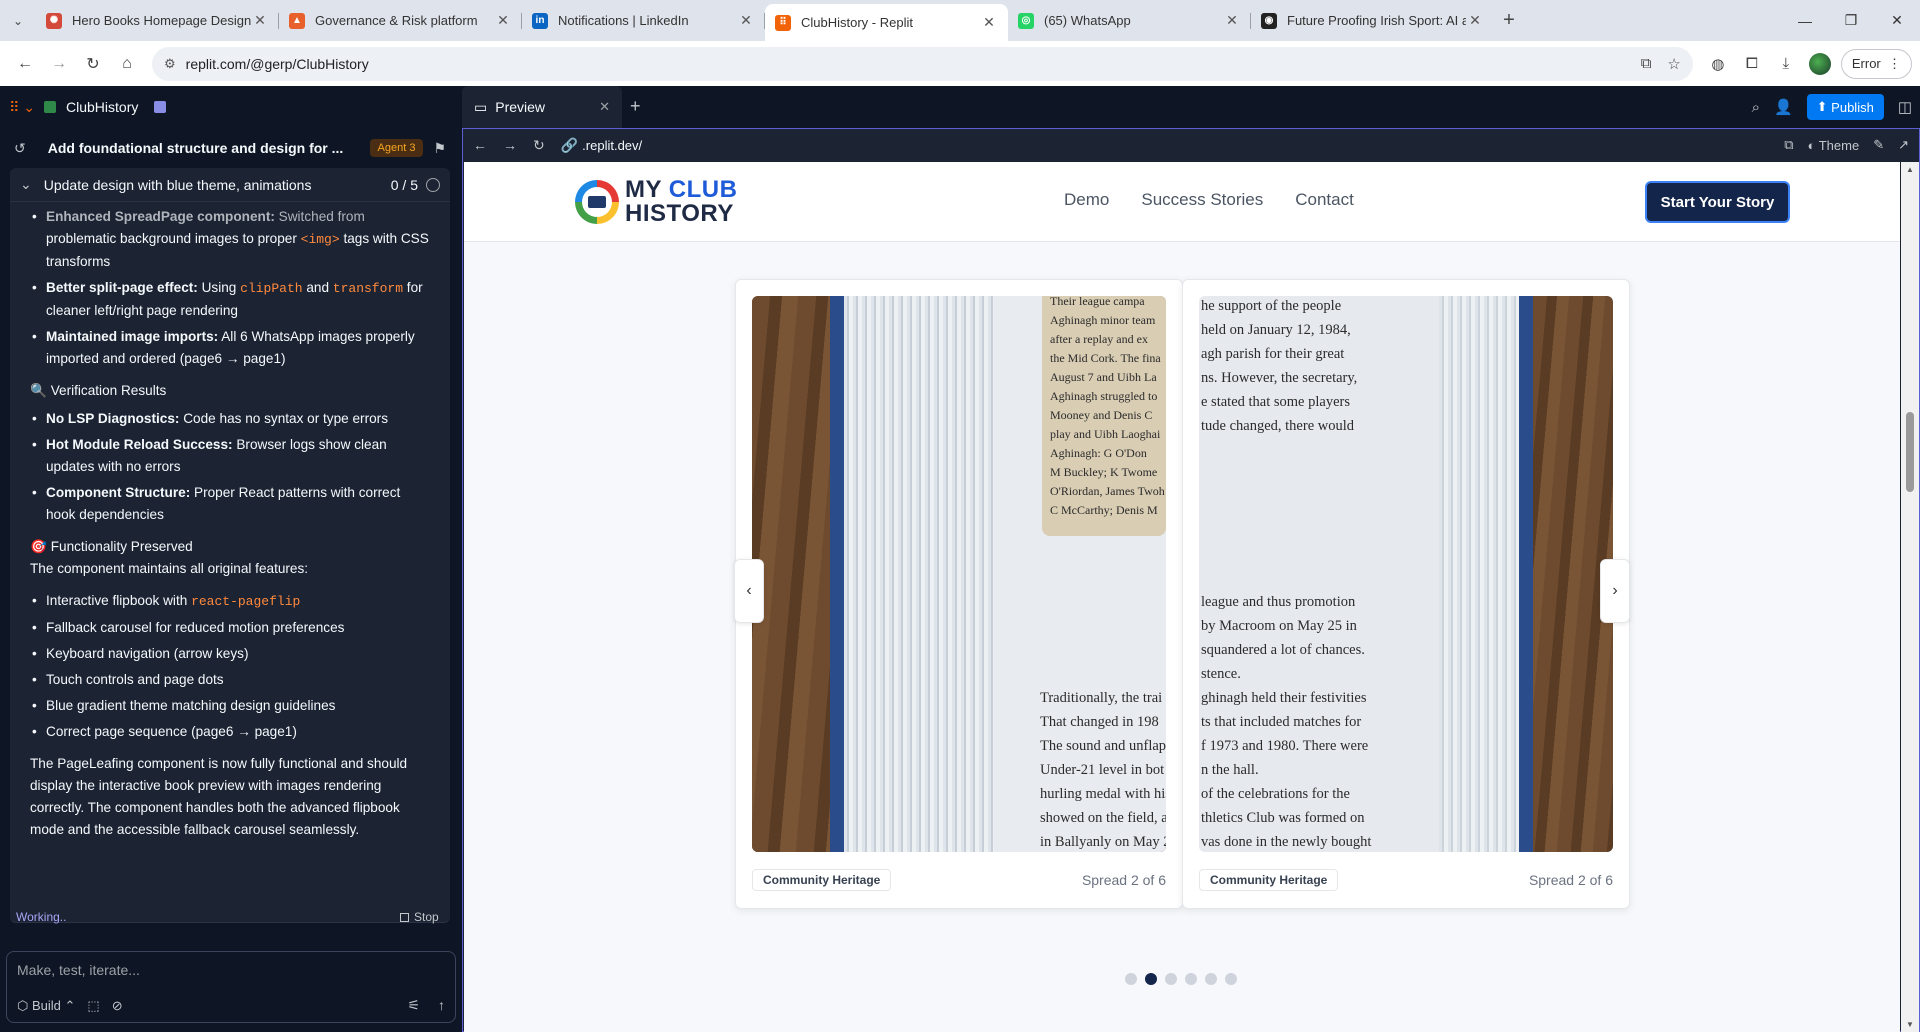 The width and height of the screenshot is (1920, 1032). Describe the element at coordinates (93, 1006) in the screenshot. I see `select-element-icon: ⬚` at that location.